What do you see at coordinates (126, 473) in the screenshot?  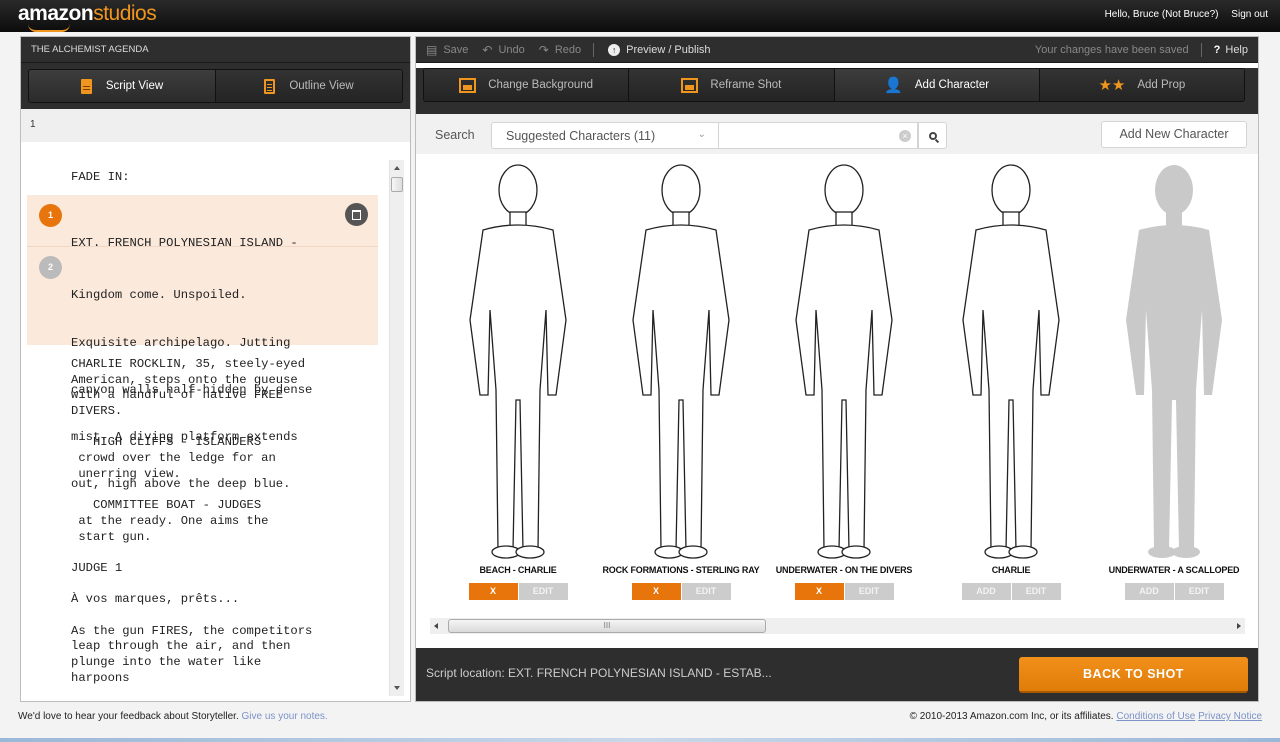 I see `script-line: unerring view.` at bounding box center [126, 473].